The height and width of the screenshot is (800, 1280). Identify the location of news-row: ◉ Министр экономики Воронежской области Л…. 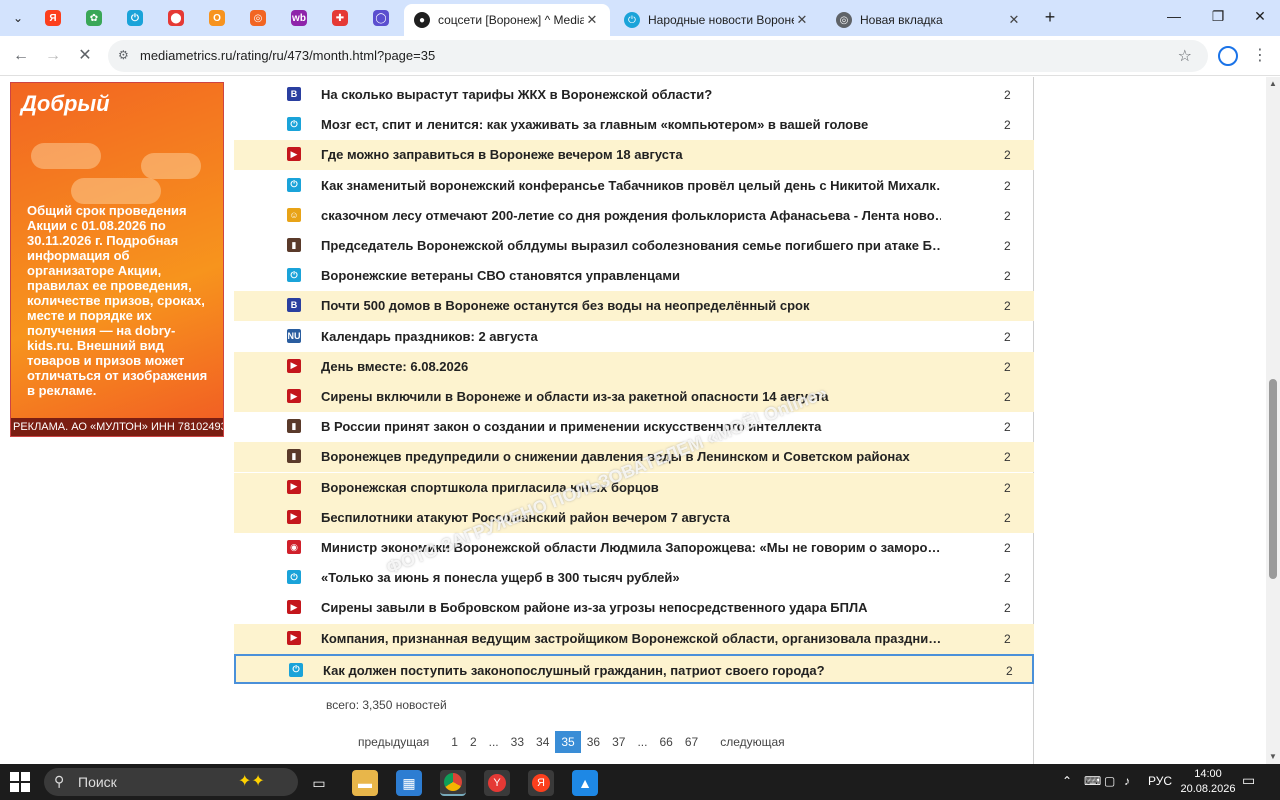
(634, 548).